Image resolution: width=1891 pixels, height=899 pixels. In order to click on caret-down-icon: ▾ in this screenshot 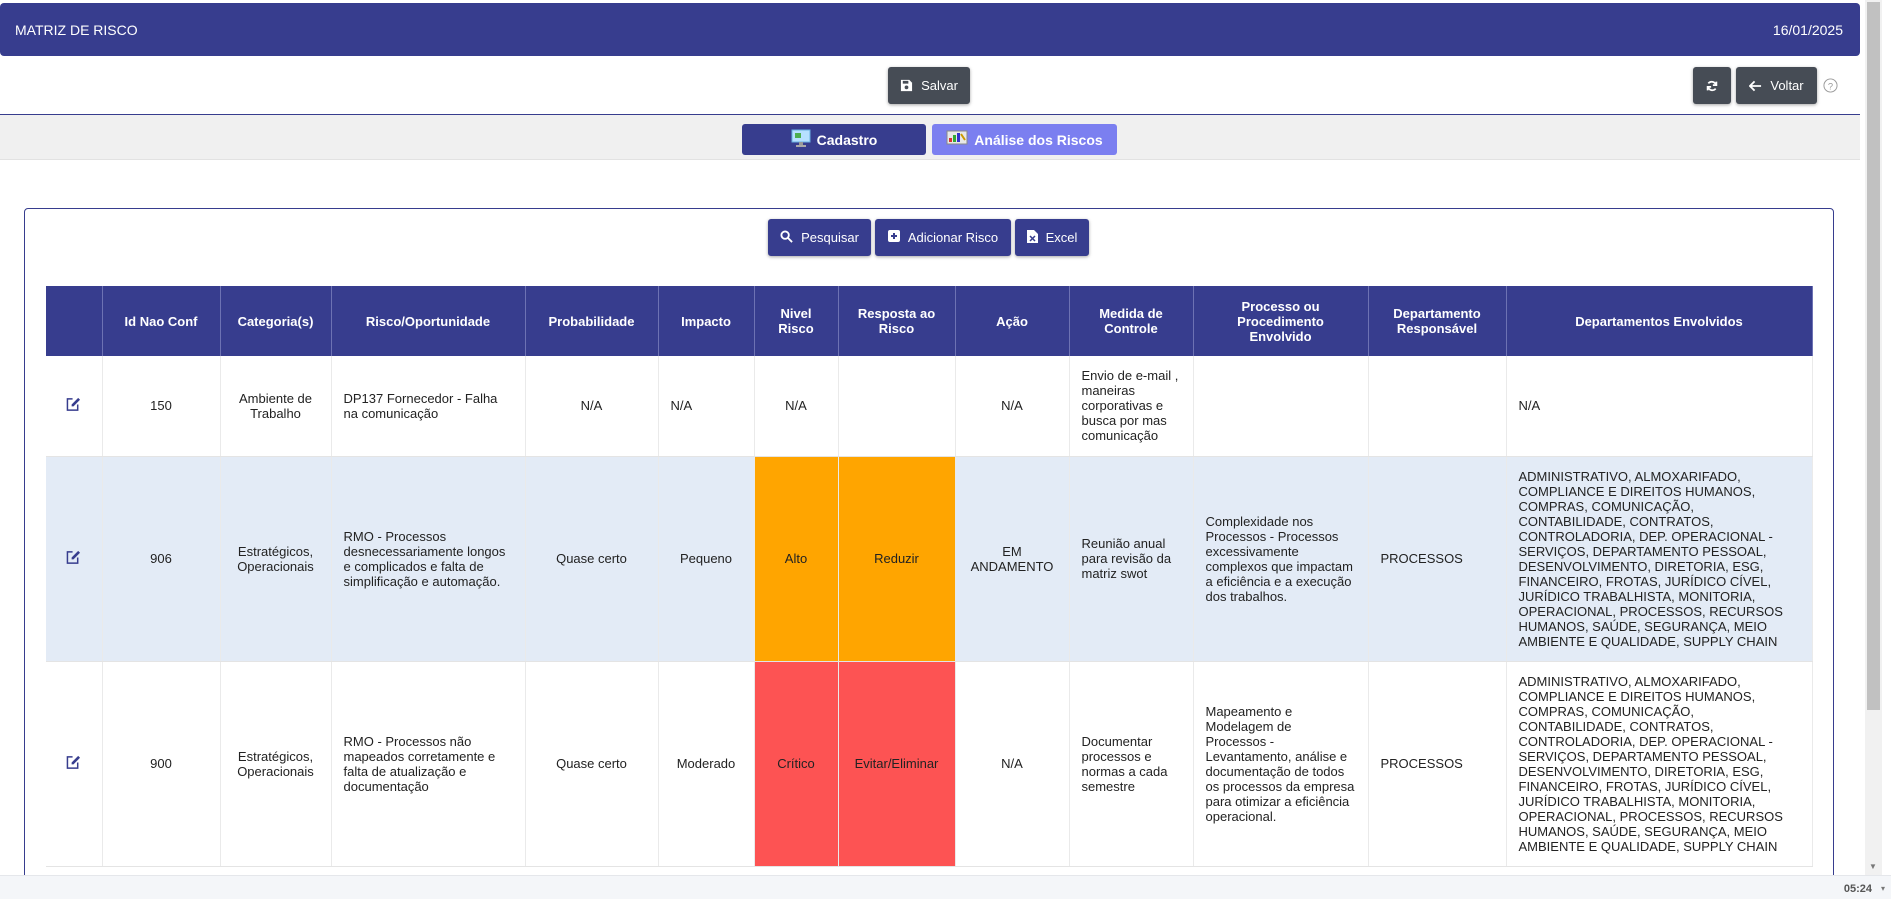, I will do `click(1883, 888)`.